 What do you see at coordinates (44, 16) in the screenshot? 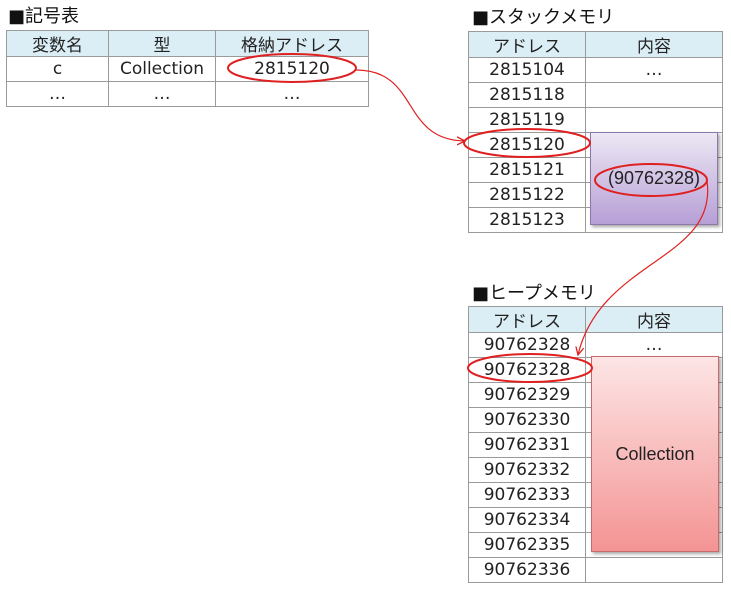
I see `symbol-table-title: ■記号表` at bounding box center [44, 16].